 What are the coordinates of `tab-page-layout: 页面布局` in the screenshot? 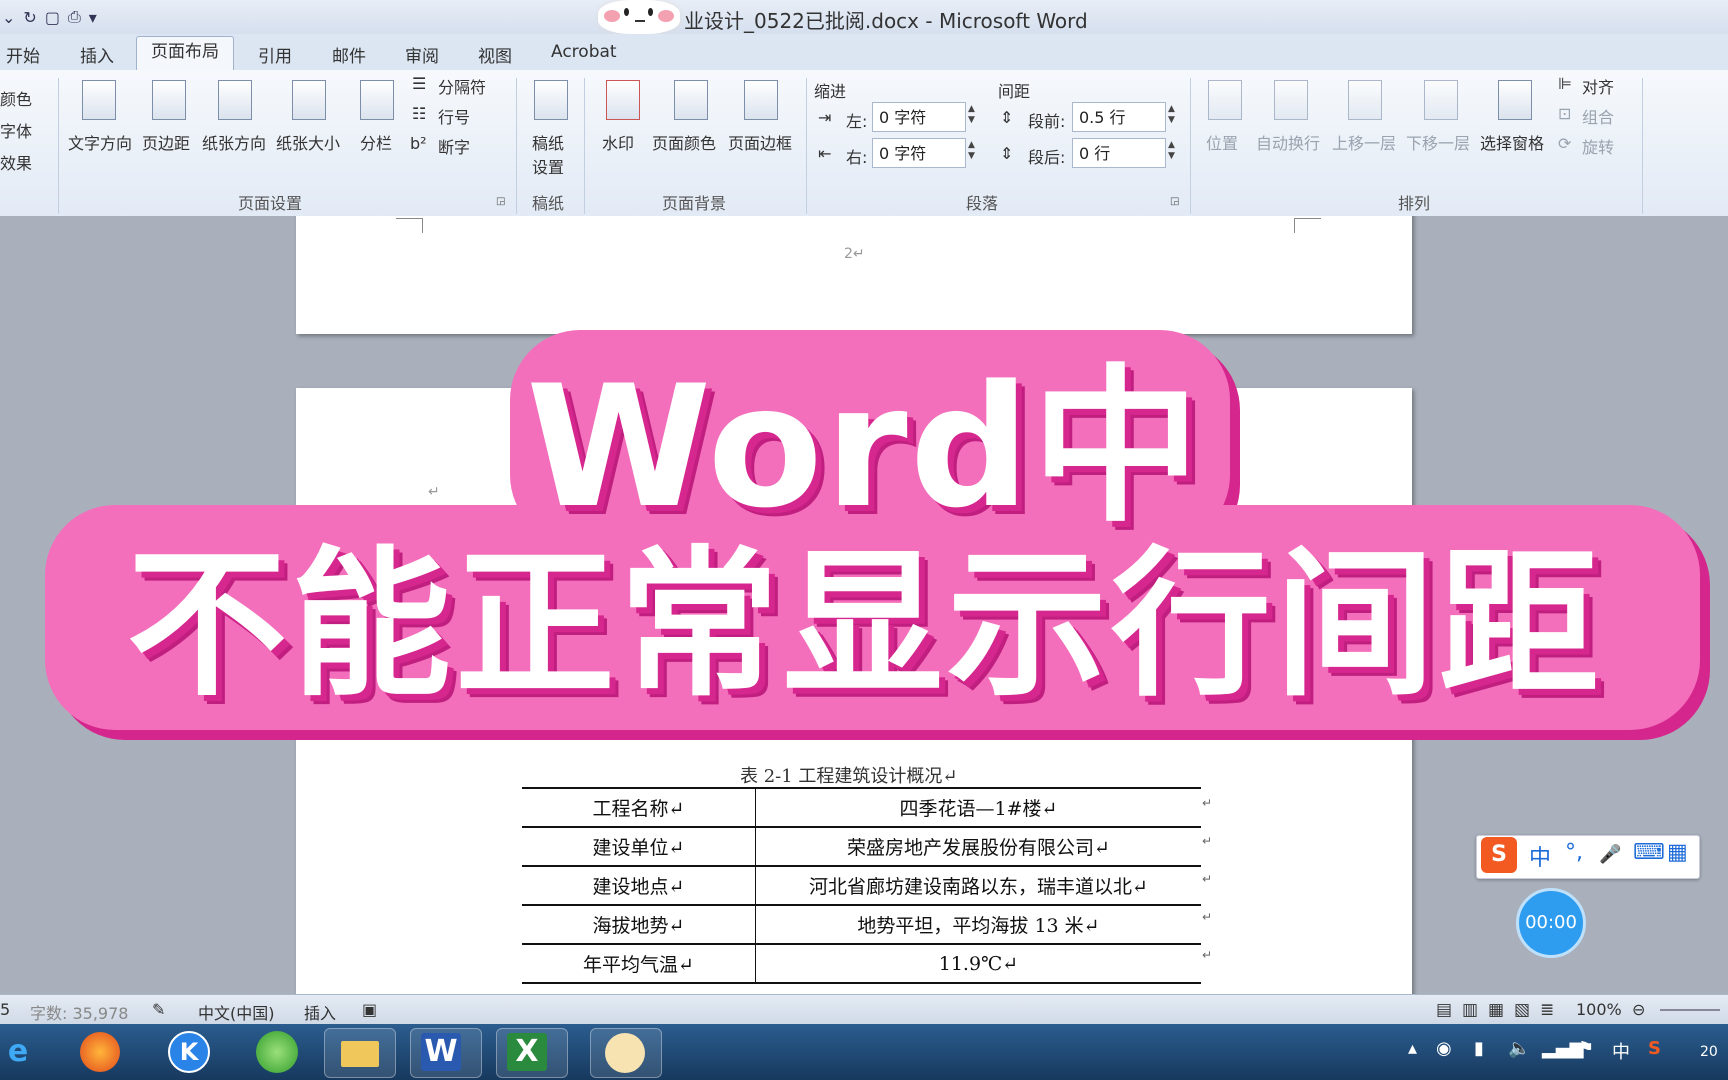 It's located at (185, 53).